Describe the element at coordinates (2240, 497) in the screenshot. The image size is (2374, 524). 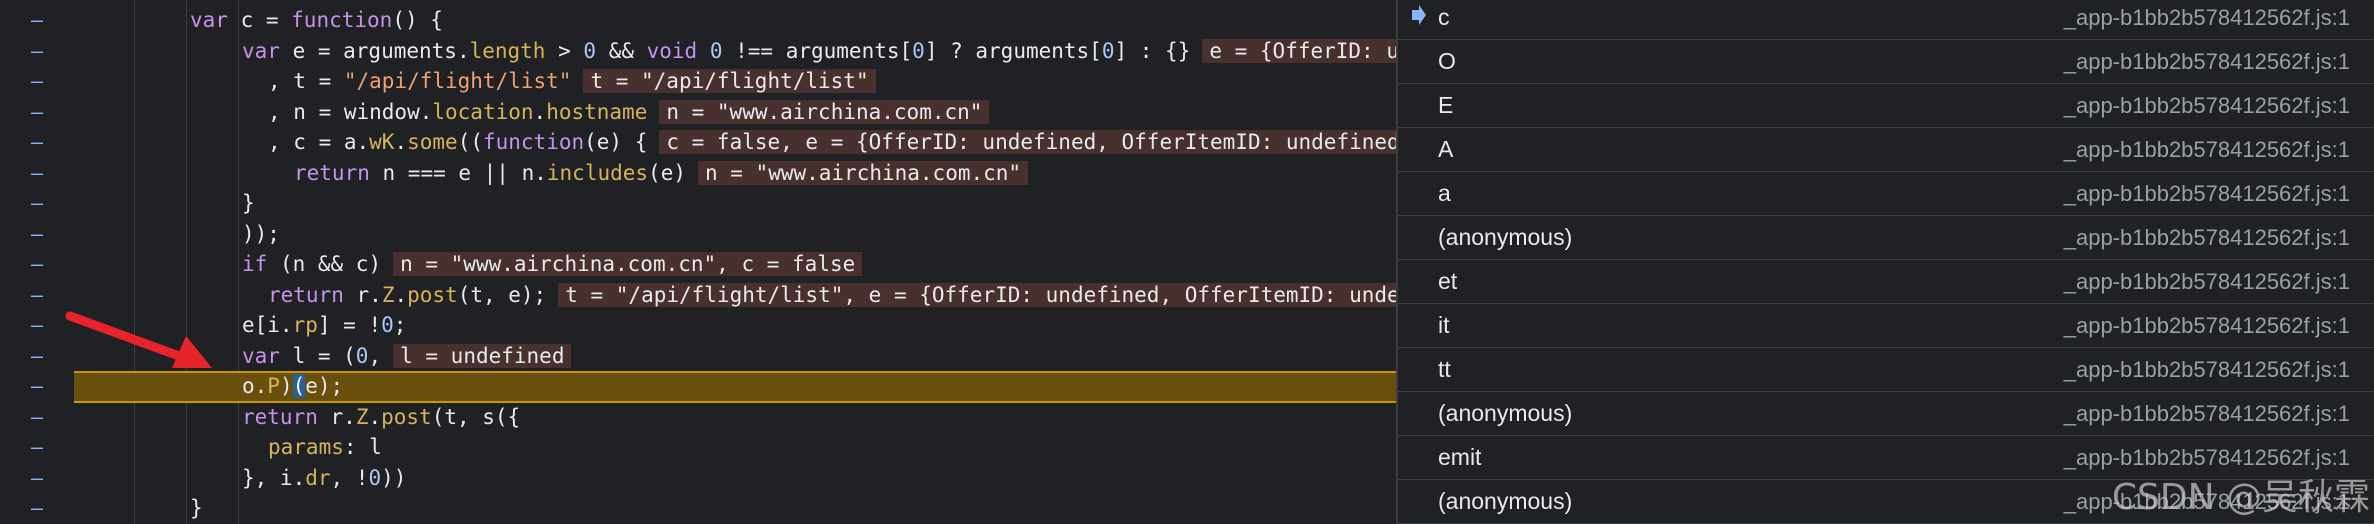
I see `watermark: CSDN @吴秋霖` at that location.